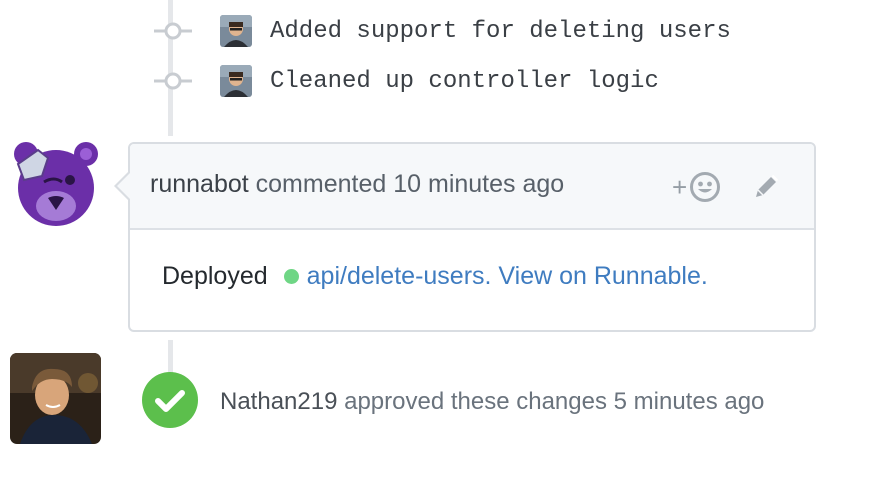 The height and width of the screenshot is (484, 874). Describe the element at coordinates (124, 186) in the screenshot. I see `comment-caret-inner` at that location.